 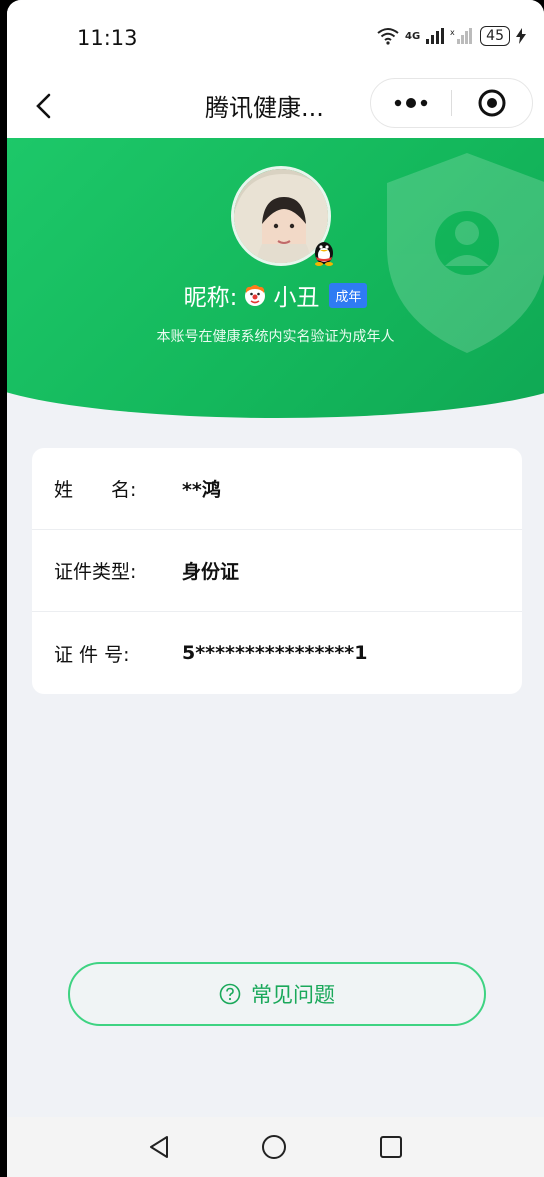 I want to click on faq-button: 常见问题, so click(x=277, y=994).